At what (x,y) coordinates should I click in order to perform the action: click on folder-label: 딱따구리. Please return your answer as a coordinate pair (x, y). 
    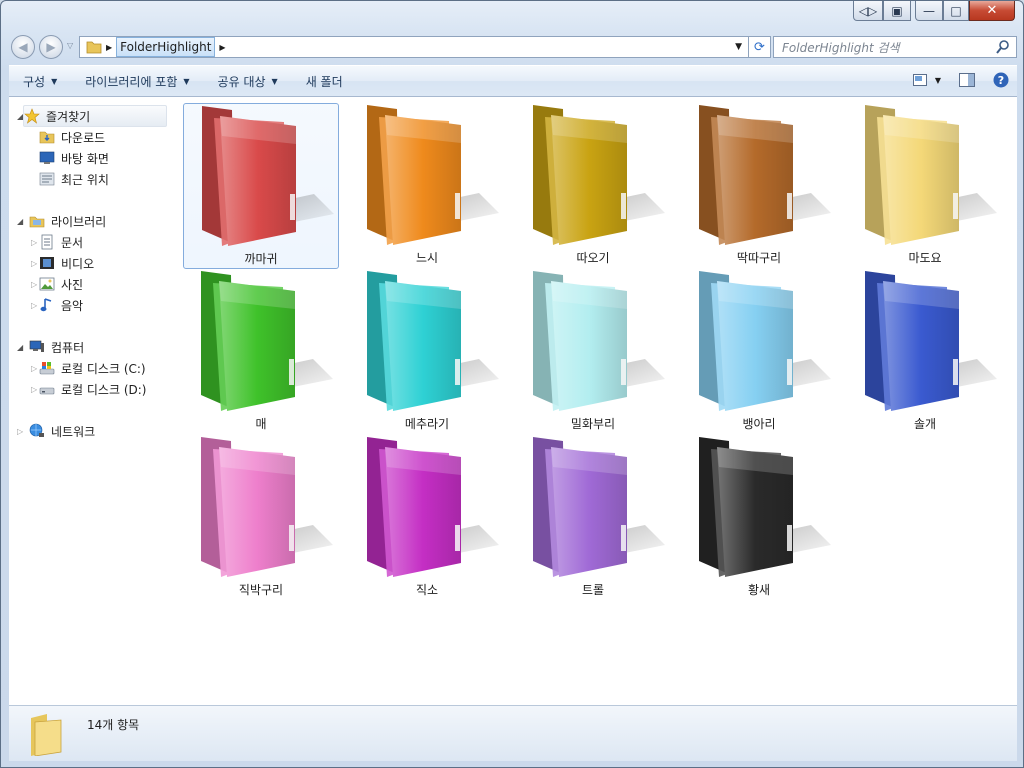
    Looking at the image, I should click on (759, 258).